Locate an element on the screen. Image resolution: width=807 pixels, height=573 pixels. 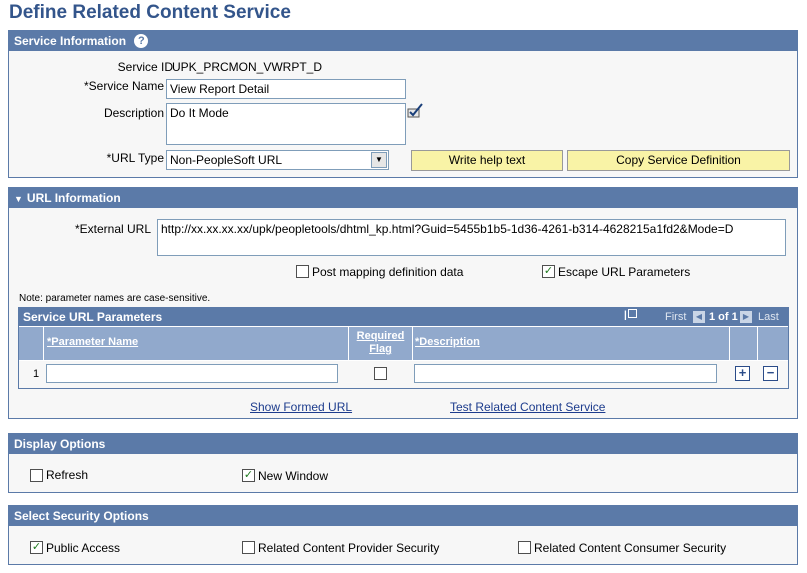
service-id-value: UPK_PRCMON_VWRPT_D is located at coordinates (247, 67).